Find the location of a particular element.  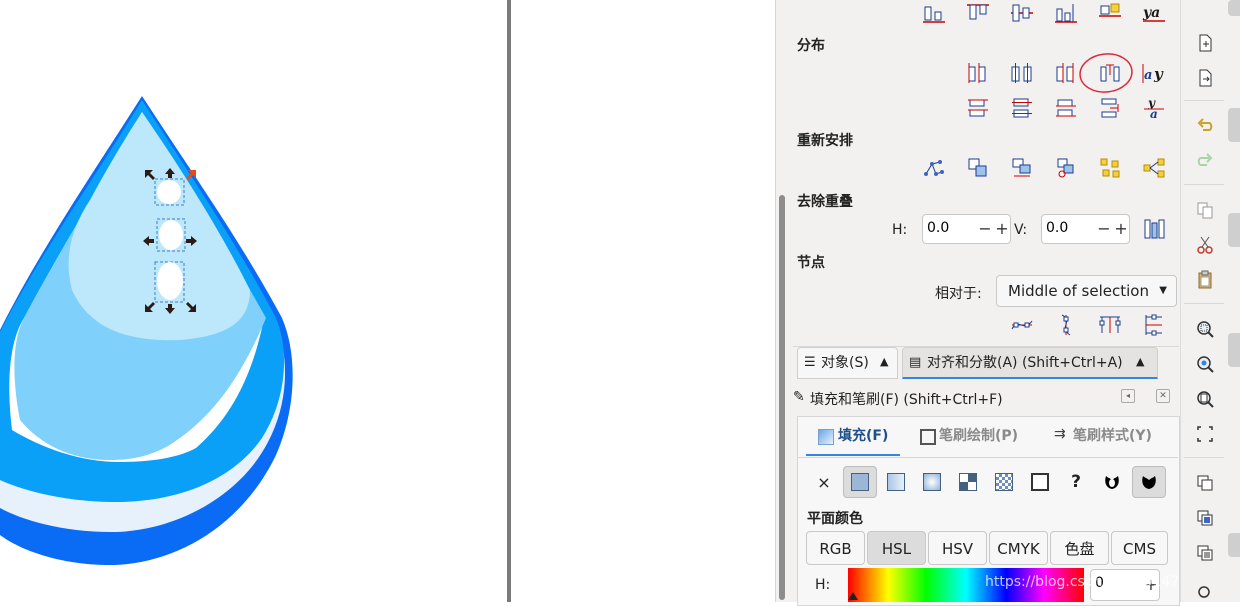

tab-fill: 填充(F) is located at coordinates (863, 436).